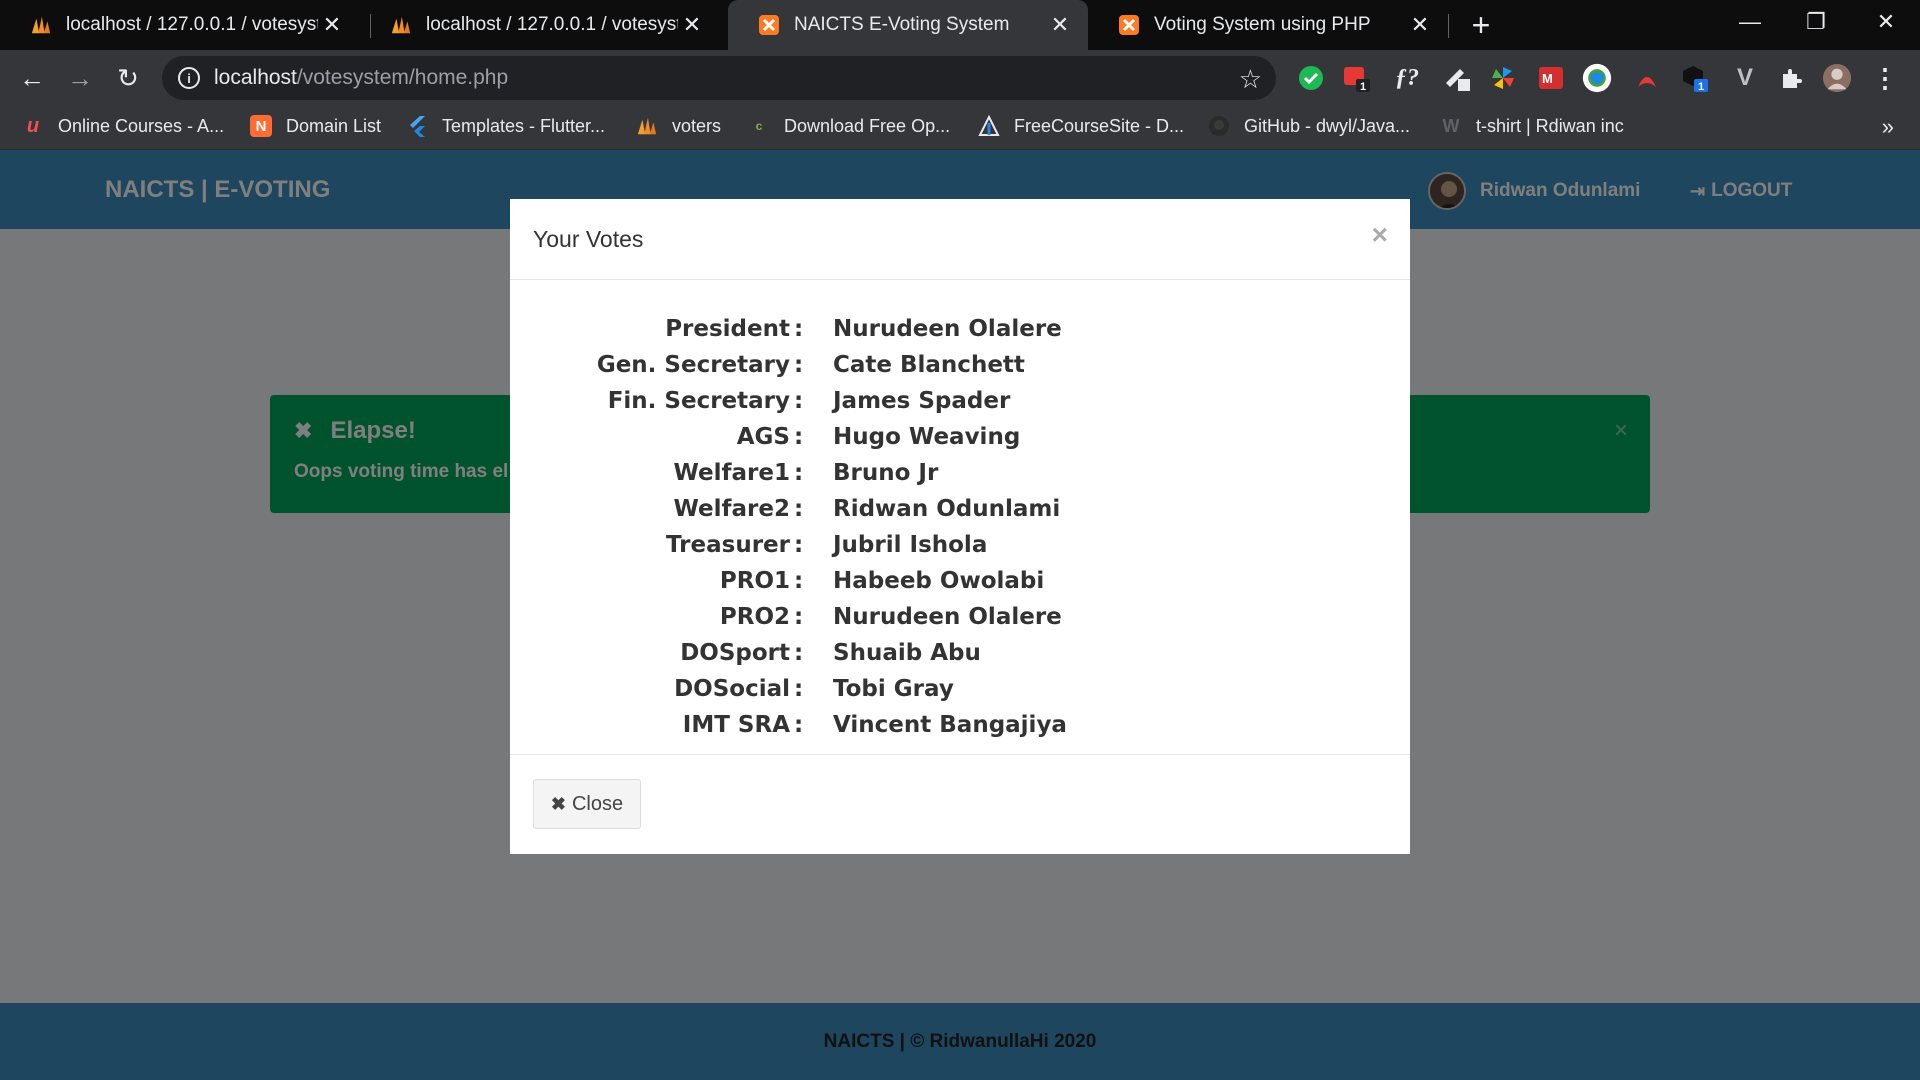 This screenshot has width=1920, height=1080. I want to click on candidate-name: Habeeb Owolabi, so click(939, 581).